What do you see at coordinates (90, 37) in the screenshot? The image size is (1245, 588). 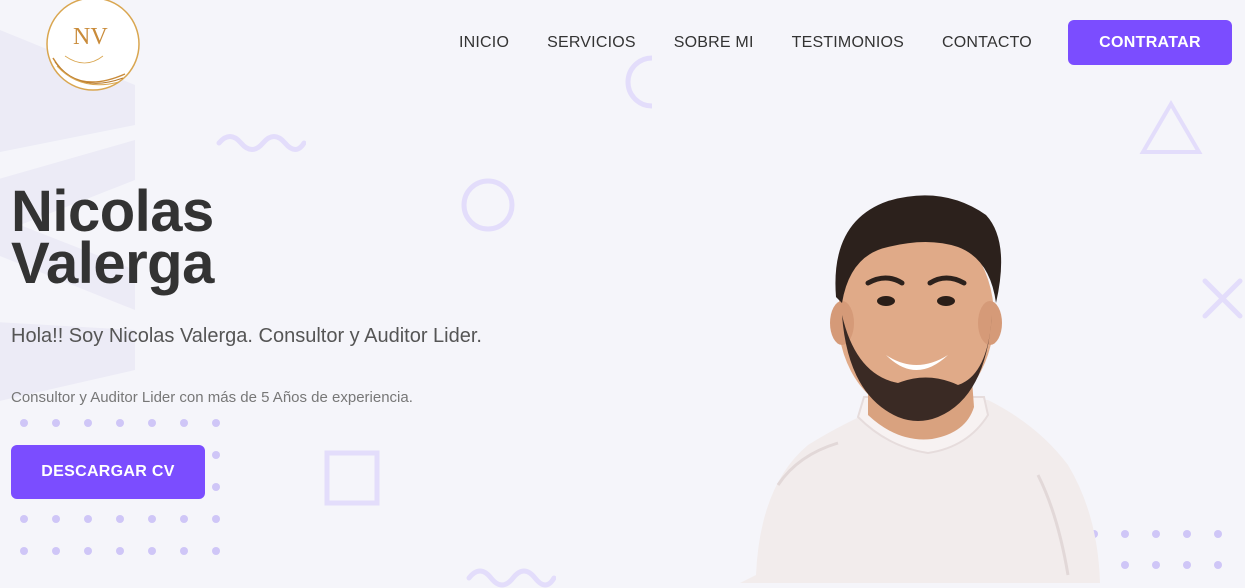 I see `logo-initials: NV` at bounding box center [90, 37].